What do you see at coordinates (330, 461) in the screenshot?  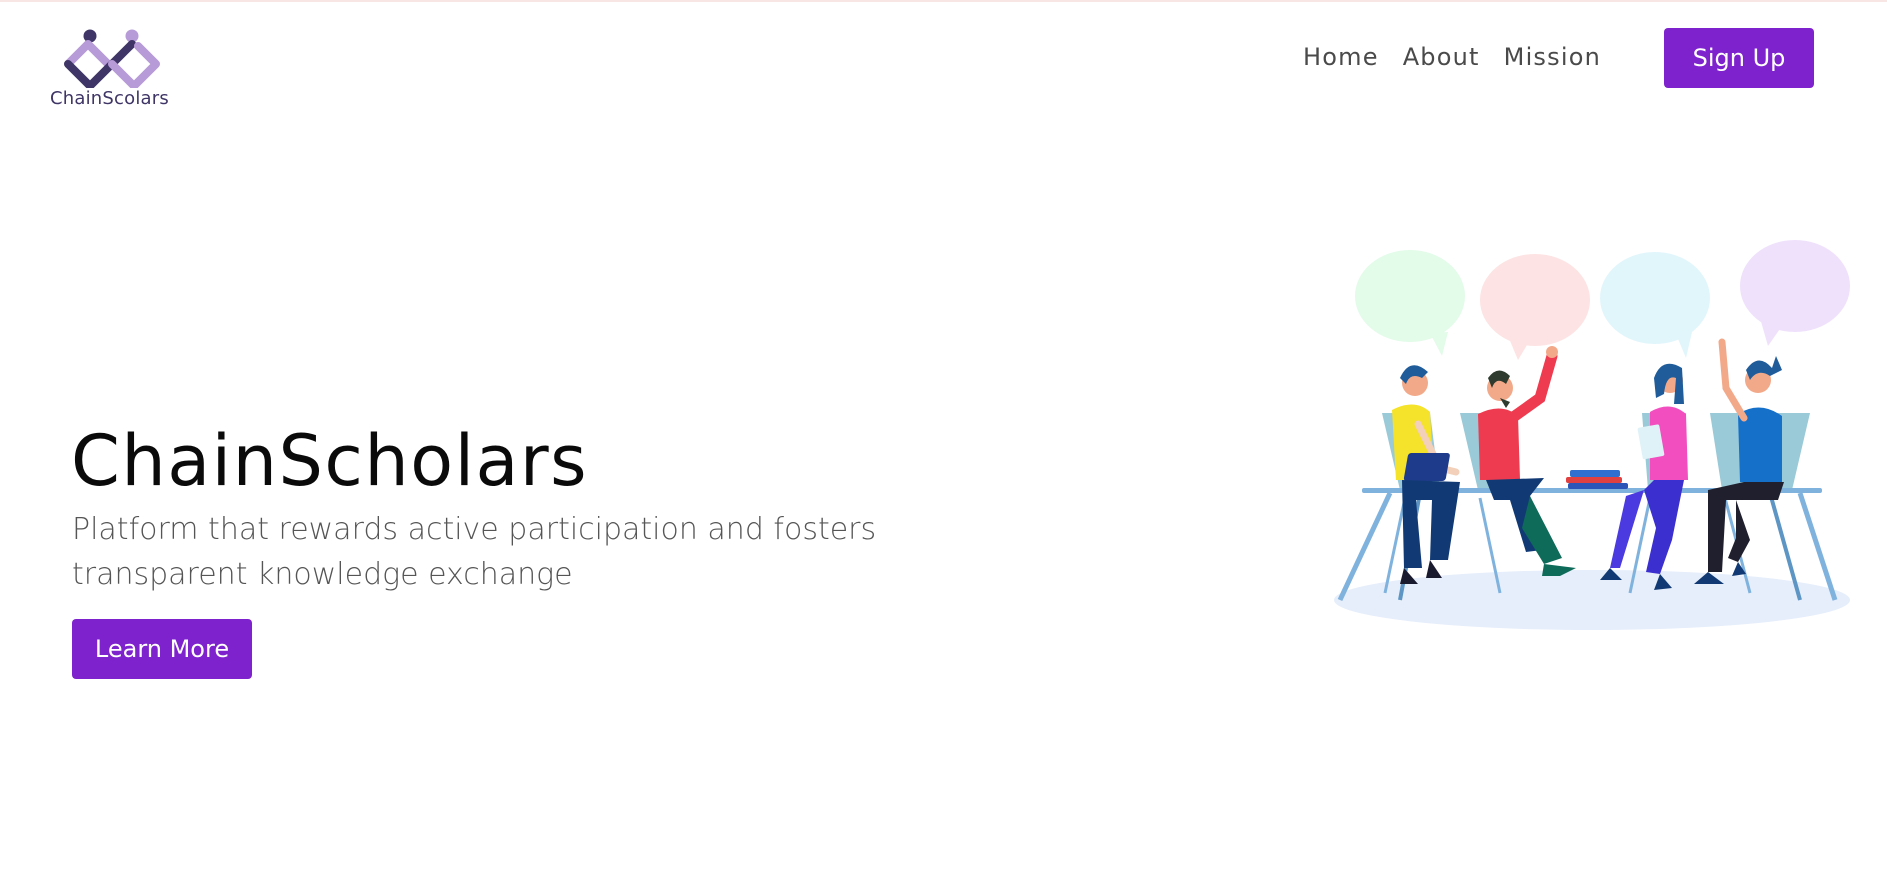 I see `hero-title: ChainScholars` at bounding box center [330, 461].